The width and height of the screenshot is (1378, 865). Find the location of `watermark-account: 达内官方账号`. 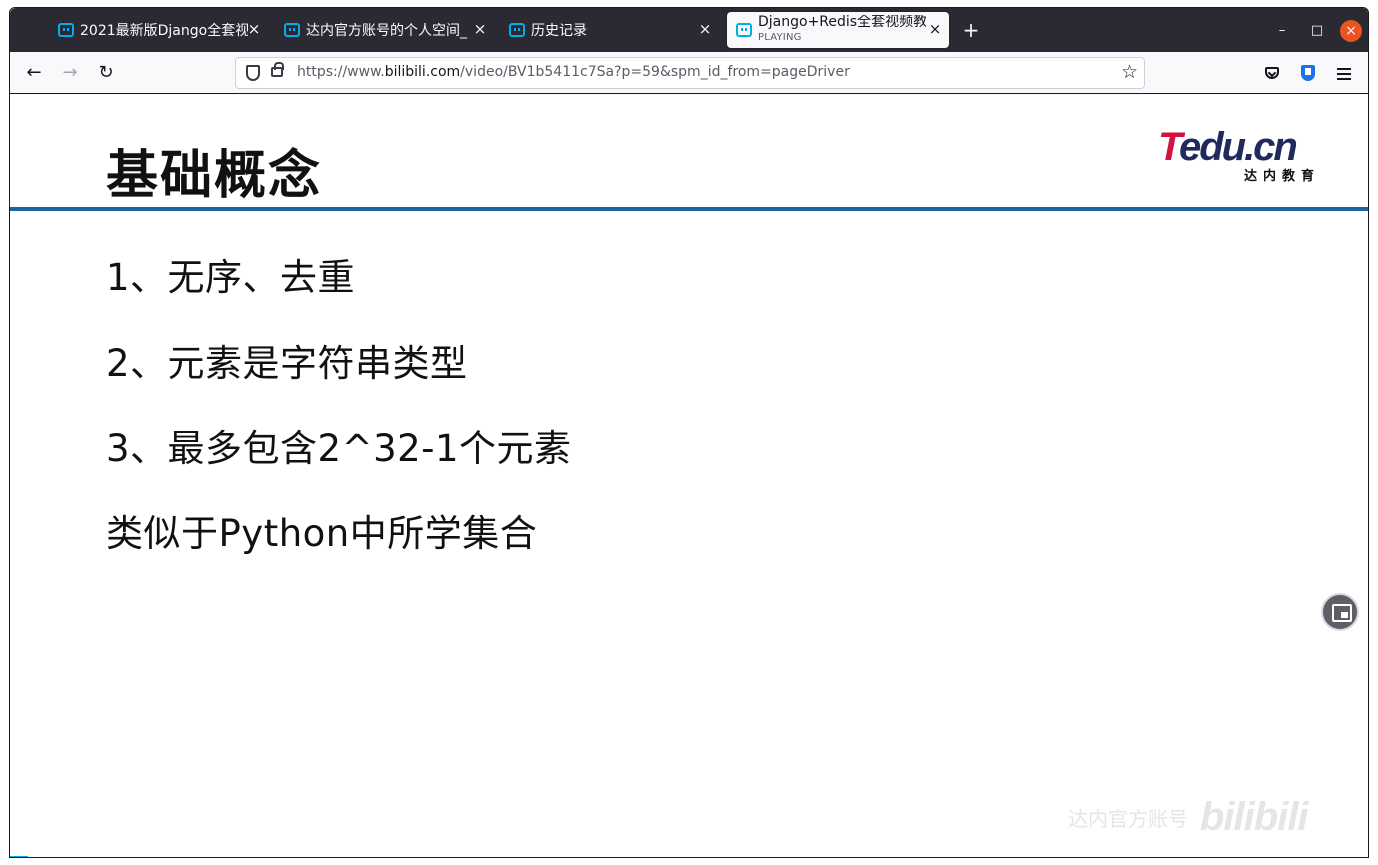

watermark-account: 达内官方账号 is located at coordinates (1128, 819).